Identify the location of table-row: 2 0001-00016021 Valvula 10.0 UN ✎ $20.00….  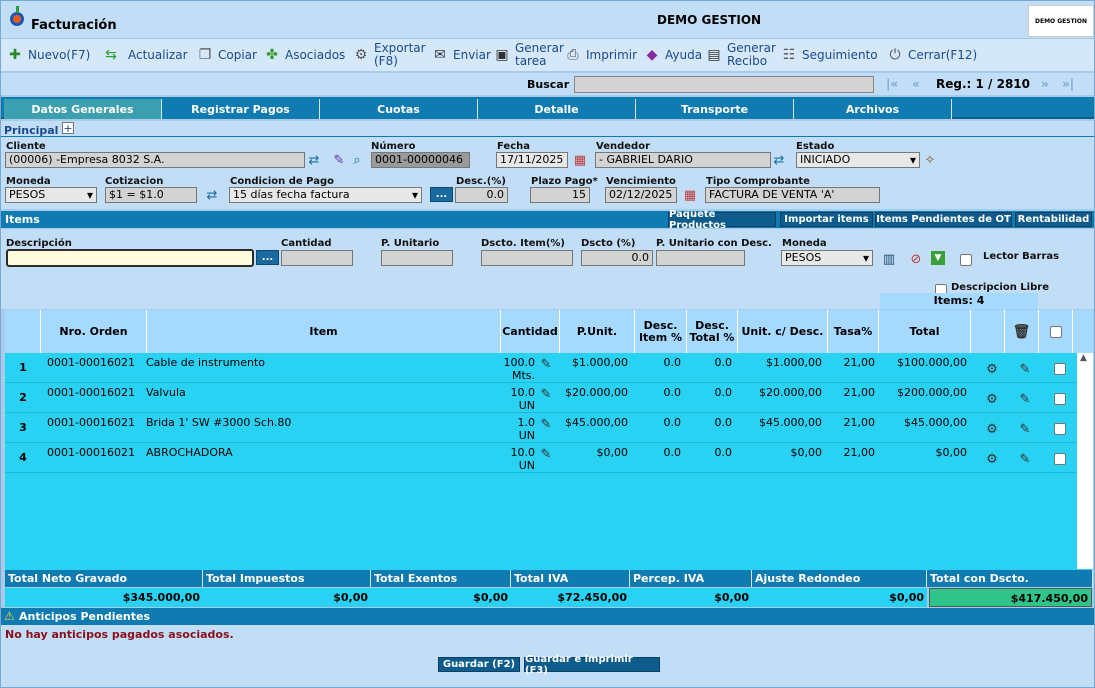
(541, 398).